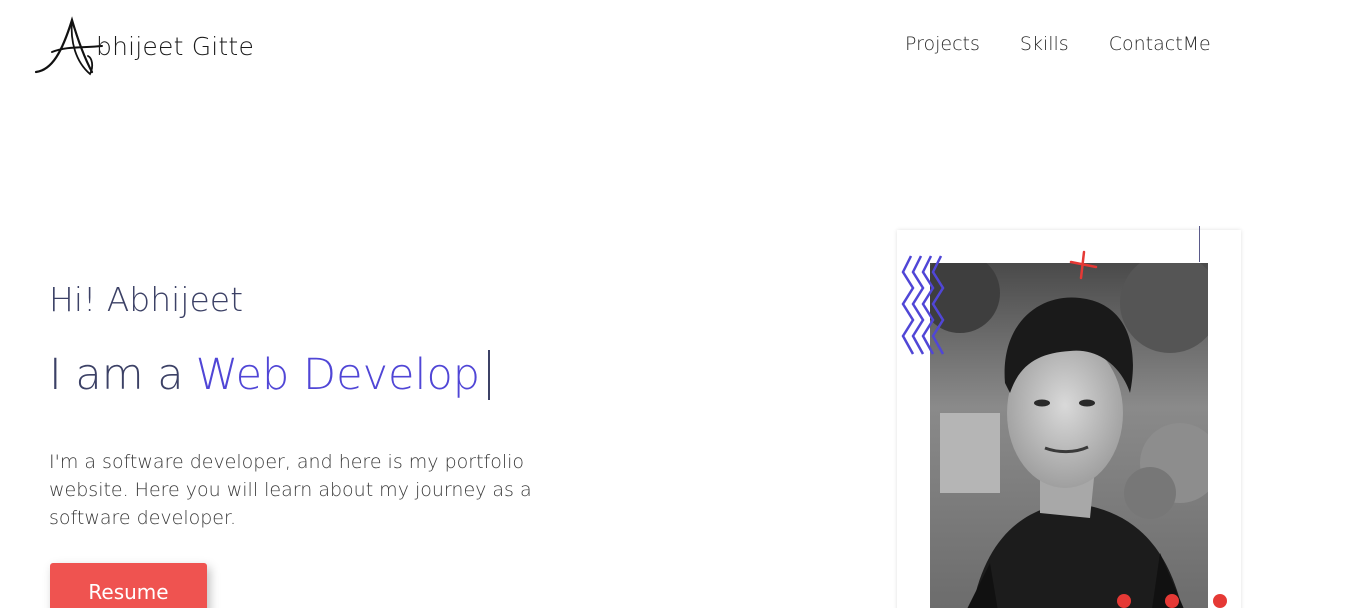 Image resolution: width=1347 pixels, height=608 pixels. I want to click on hero-greeting: Hi! Abhijeet, so click(146, 299).